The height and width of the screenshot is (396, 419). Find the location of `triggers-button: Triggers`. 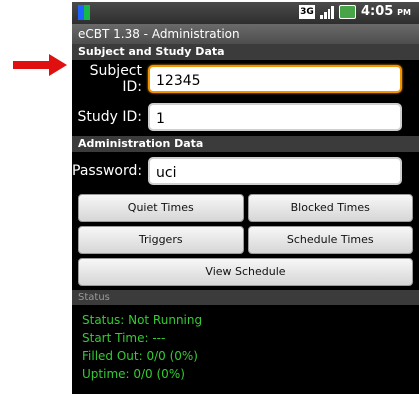

triggers-button: Triggers is located at coordinates (161, 240).